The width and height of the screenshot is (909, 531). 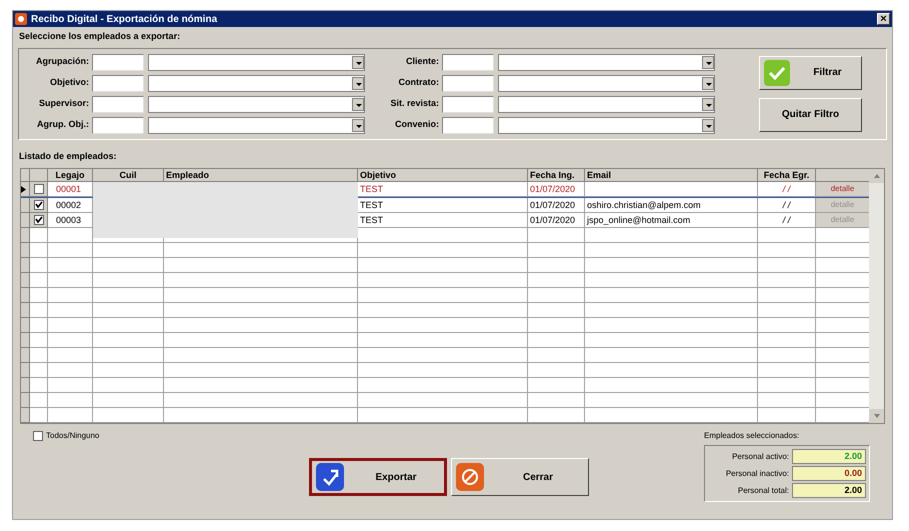 I want to click on close-button: ×, so click(x=883, y=19).